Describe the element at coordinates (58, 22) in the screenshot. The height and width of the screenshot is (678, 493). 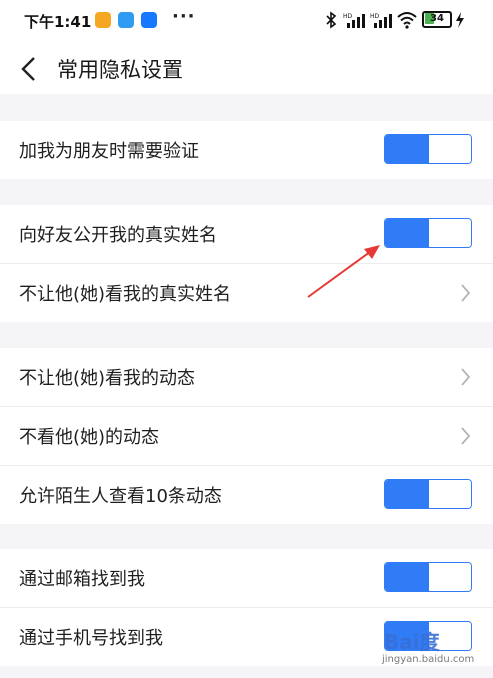
I see `status-time: 下午1:41` at that location.